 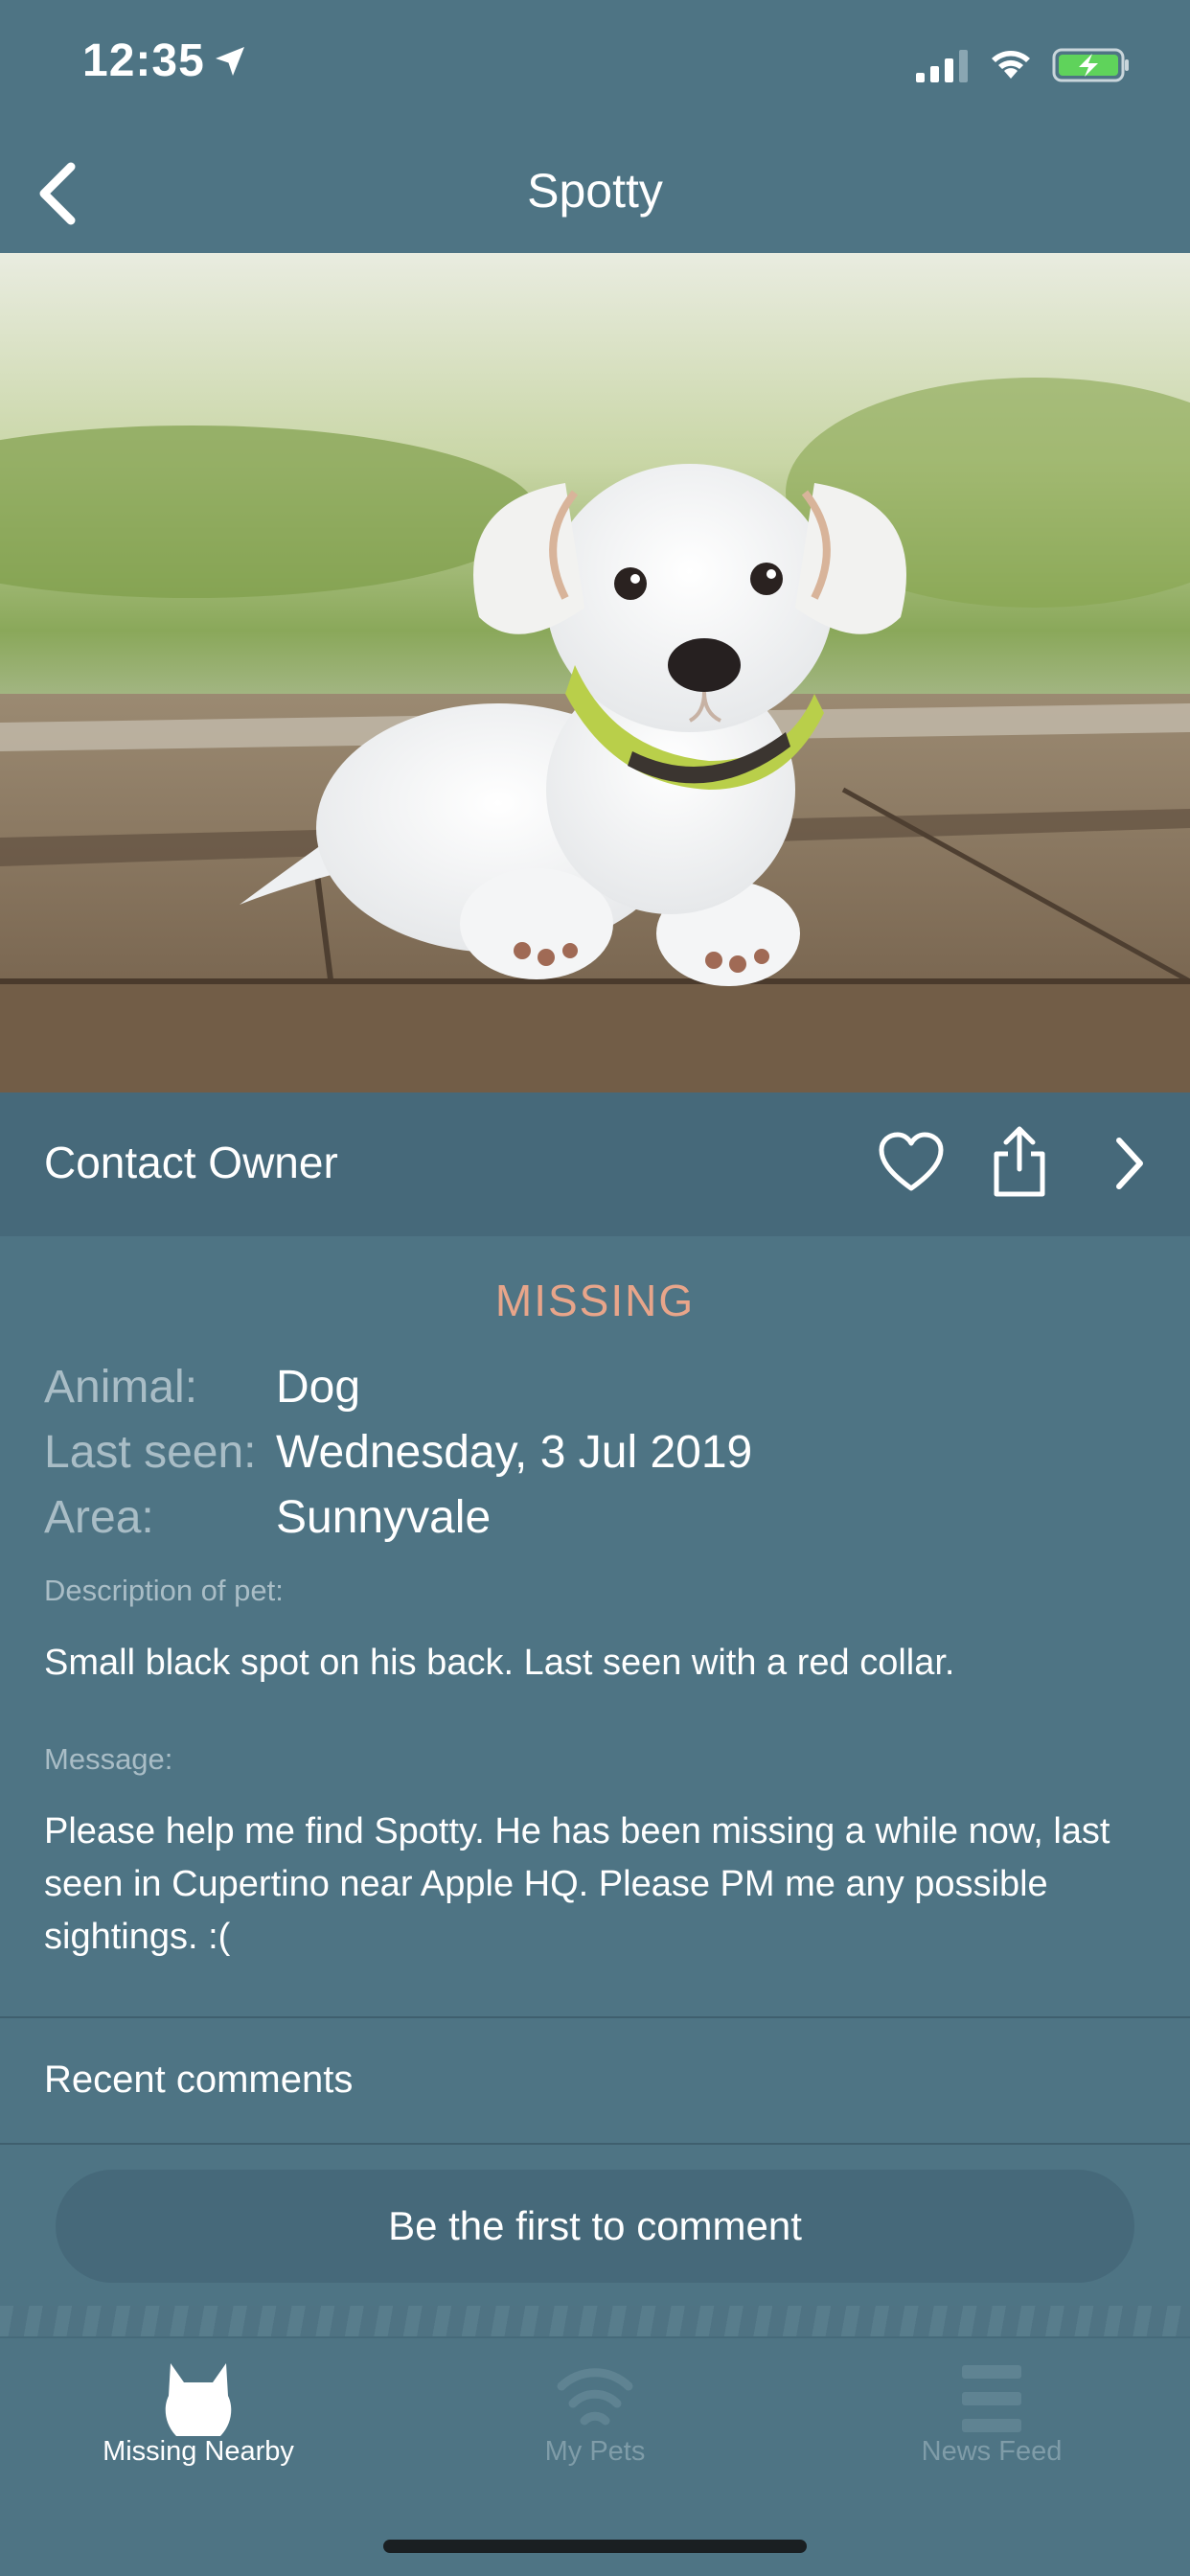 What do you see at coordinates (191, 1162) in the screenshot?
I see `contact-owner-button: Contact Owner` at bounding box center [191, 1162].